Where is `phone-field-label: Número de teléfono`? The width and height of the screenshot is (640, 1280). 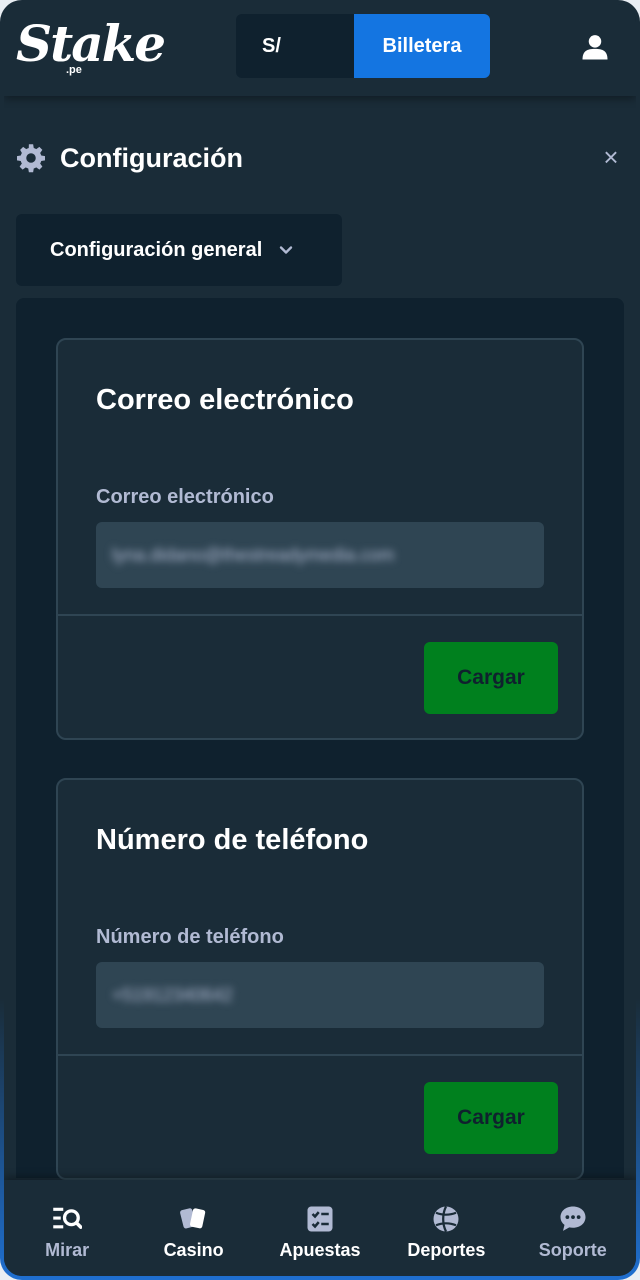 phone-field-label: Número de teléfono is located at coordinates (190, 937).